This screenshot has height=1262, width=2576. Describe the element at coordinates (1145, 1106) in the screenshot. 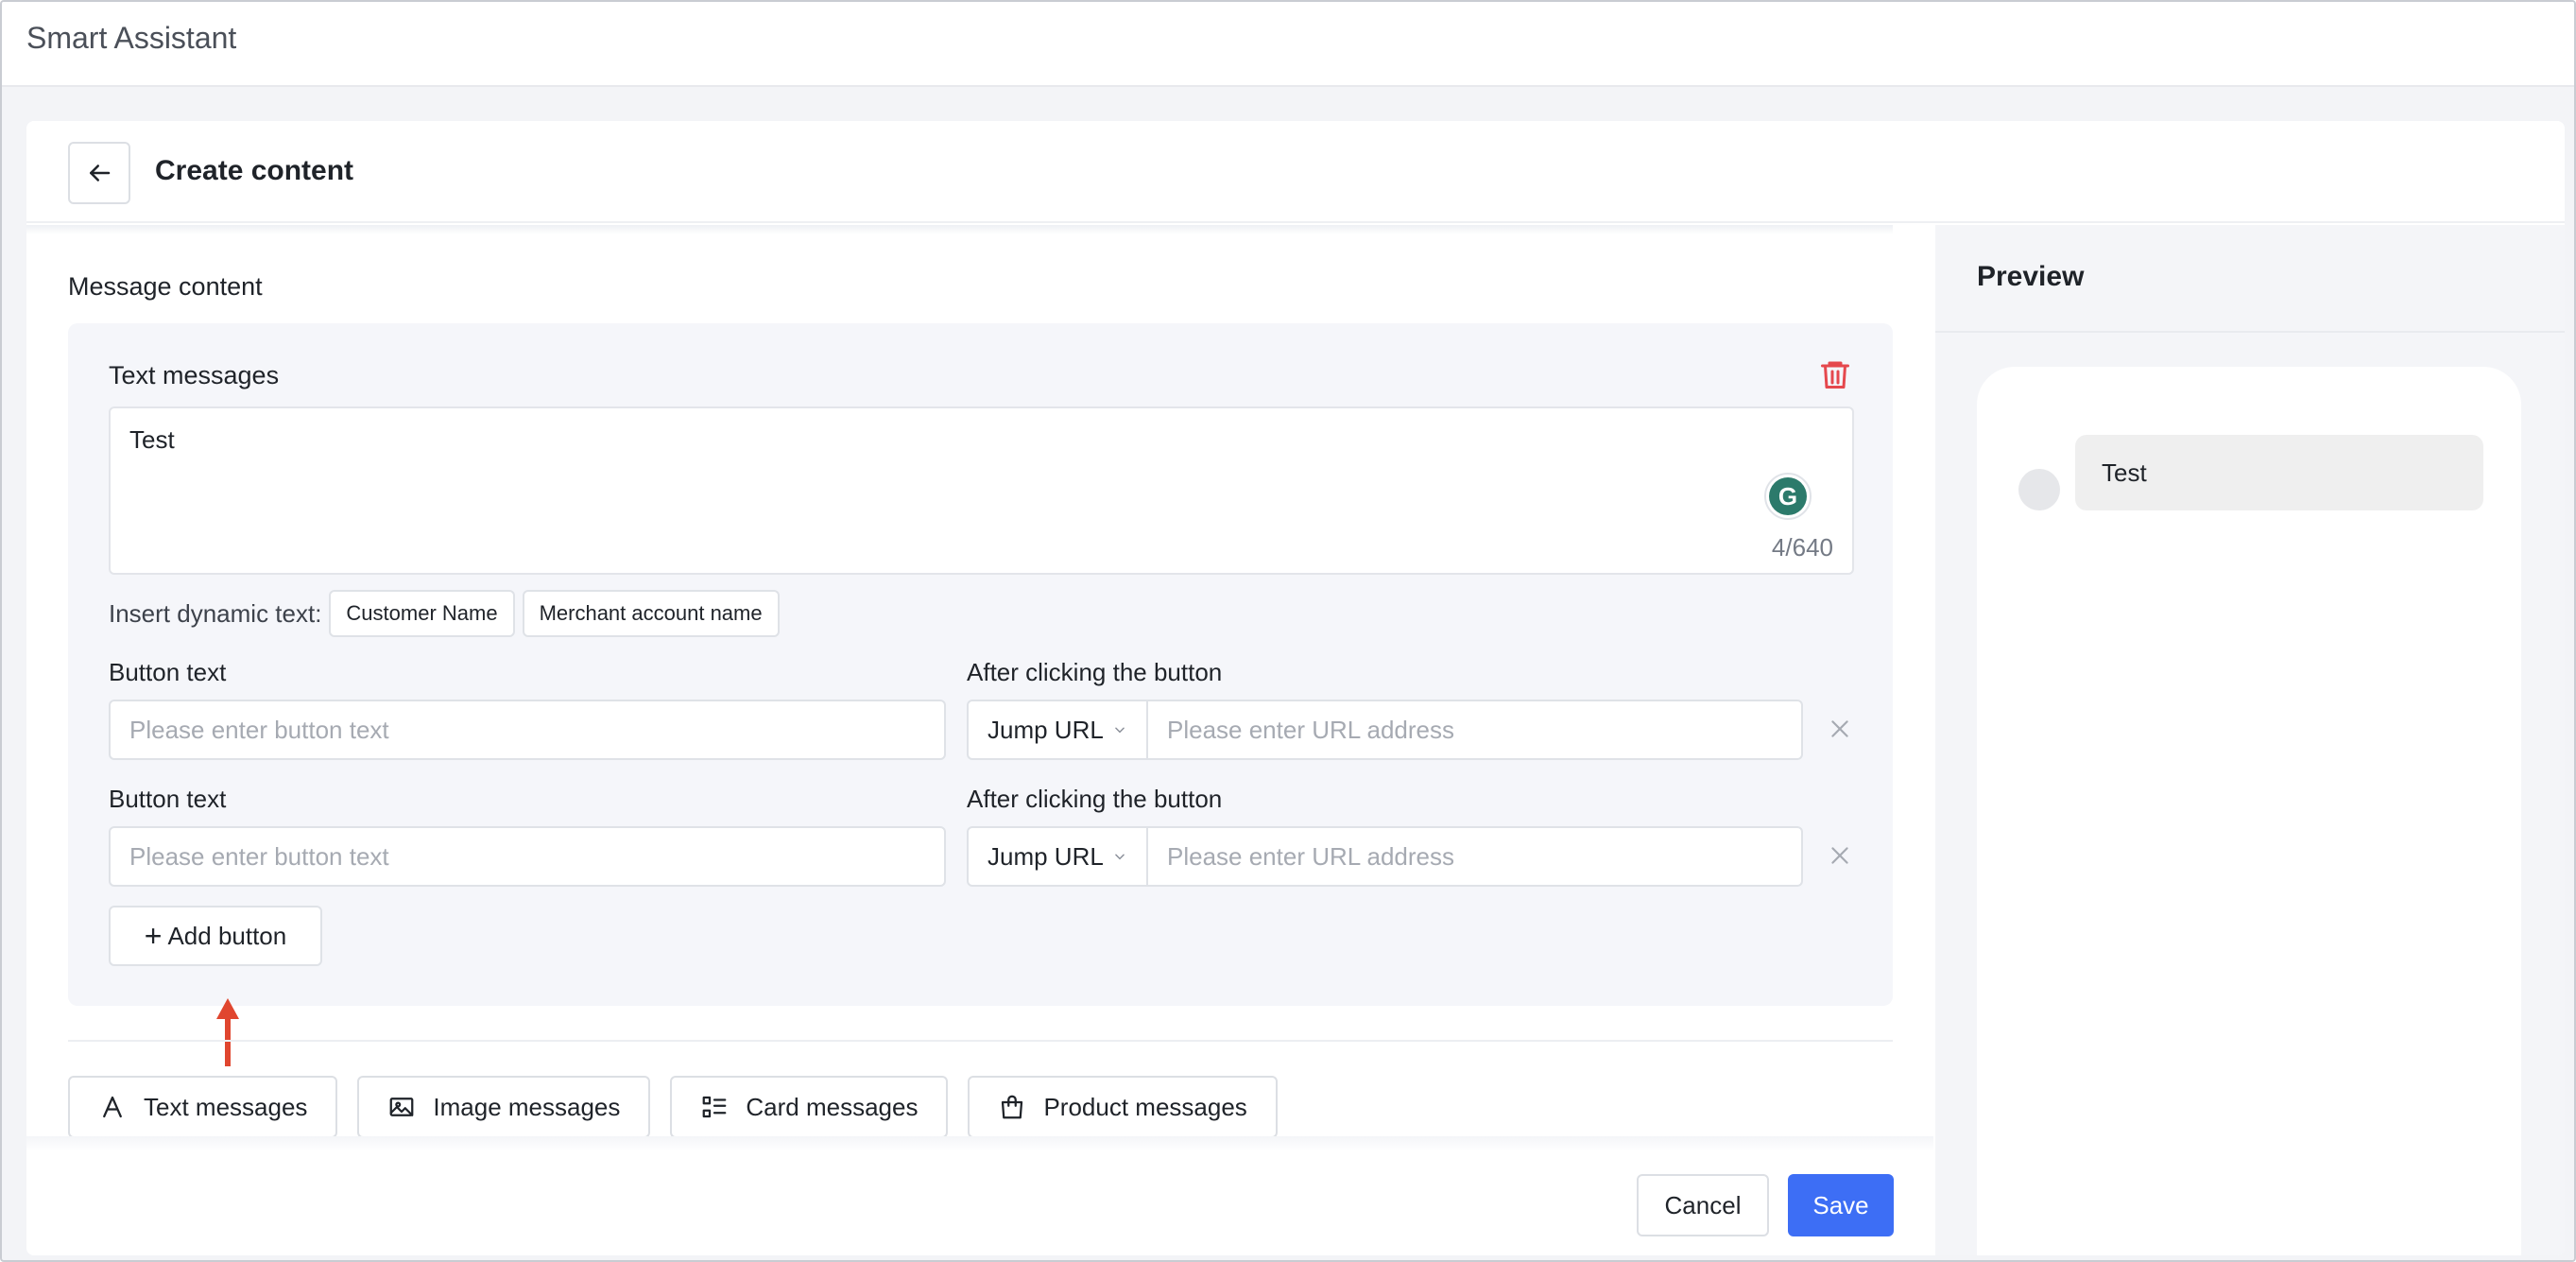

I see `product-messages-label: Product messages` at that location.